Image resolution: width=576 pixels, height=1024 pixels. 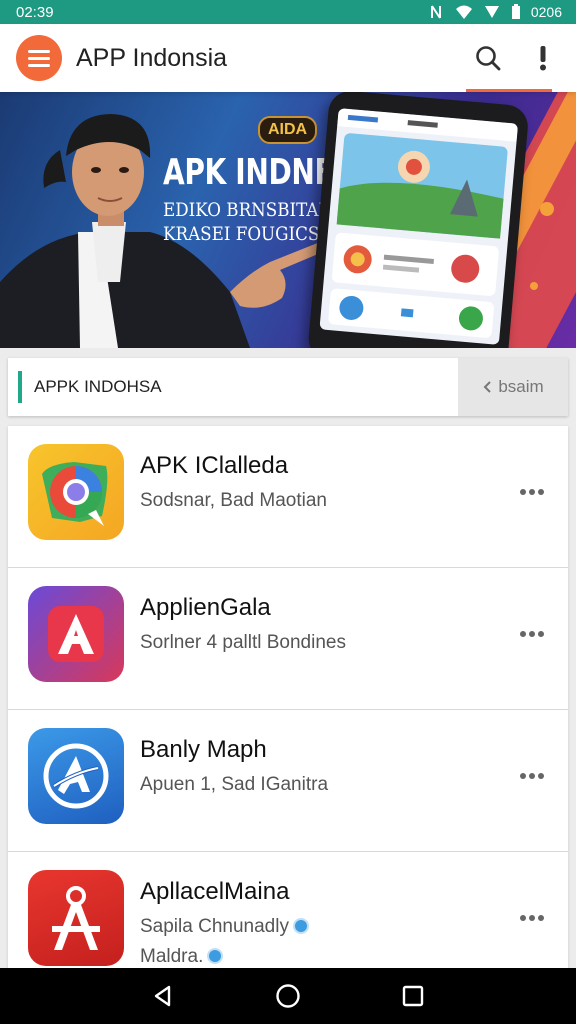 What do you see at coordinates (288, 12) in the screenshot?
I see `status-bar: 02:39 0206` at bounding box center [288, 12].